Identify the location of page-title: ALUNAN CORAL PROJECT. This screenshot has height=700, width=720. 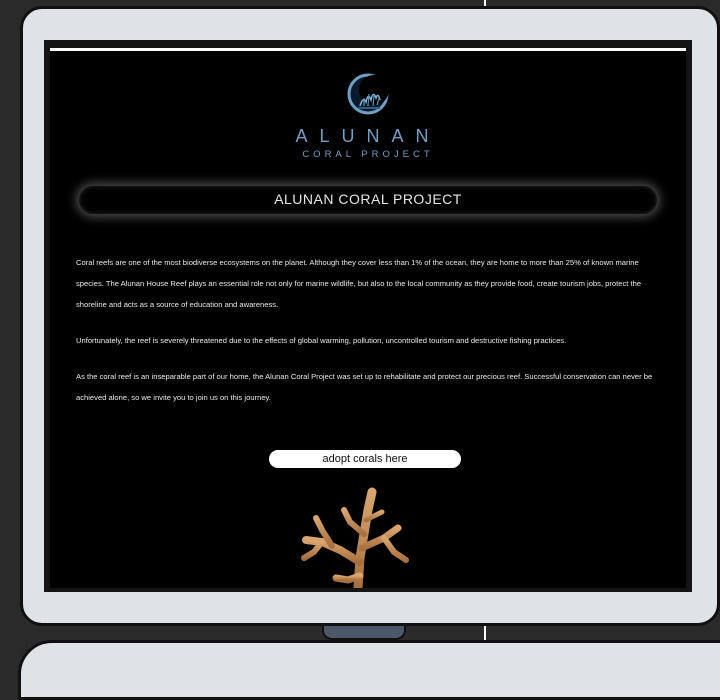
(368, 199).